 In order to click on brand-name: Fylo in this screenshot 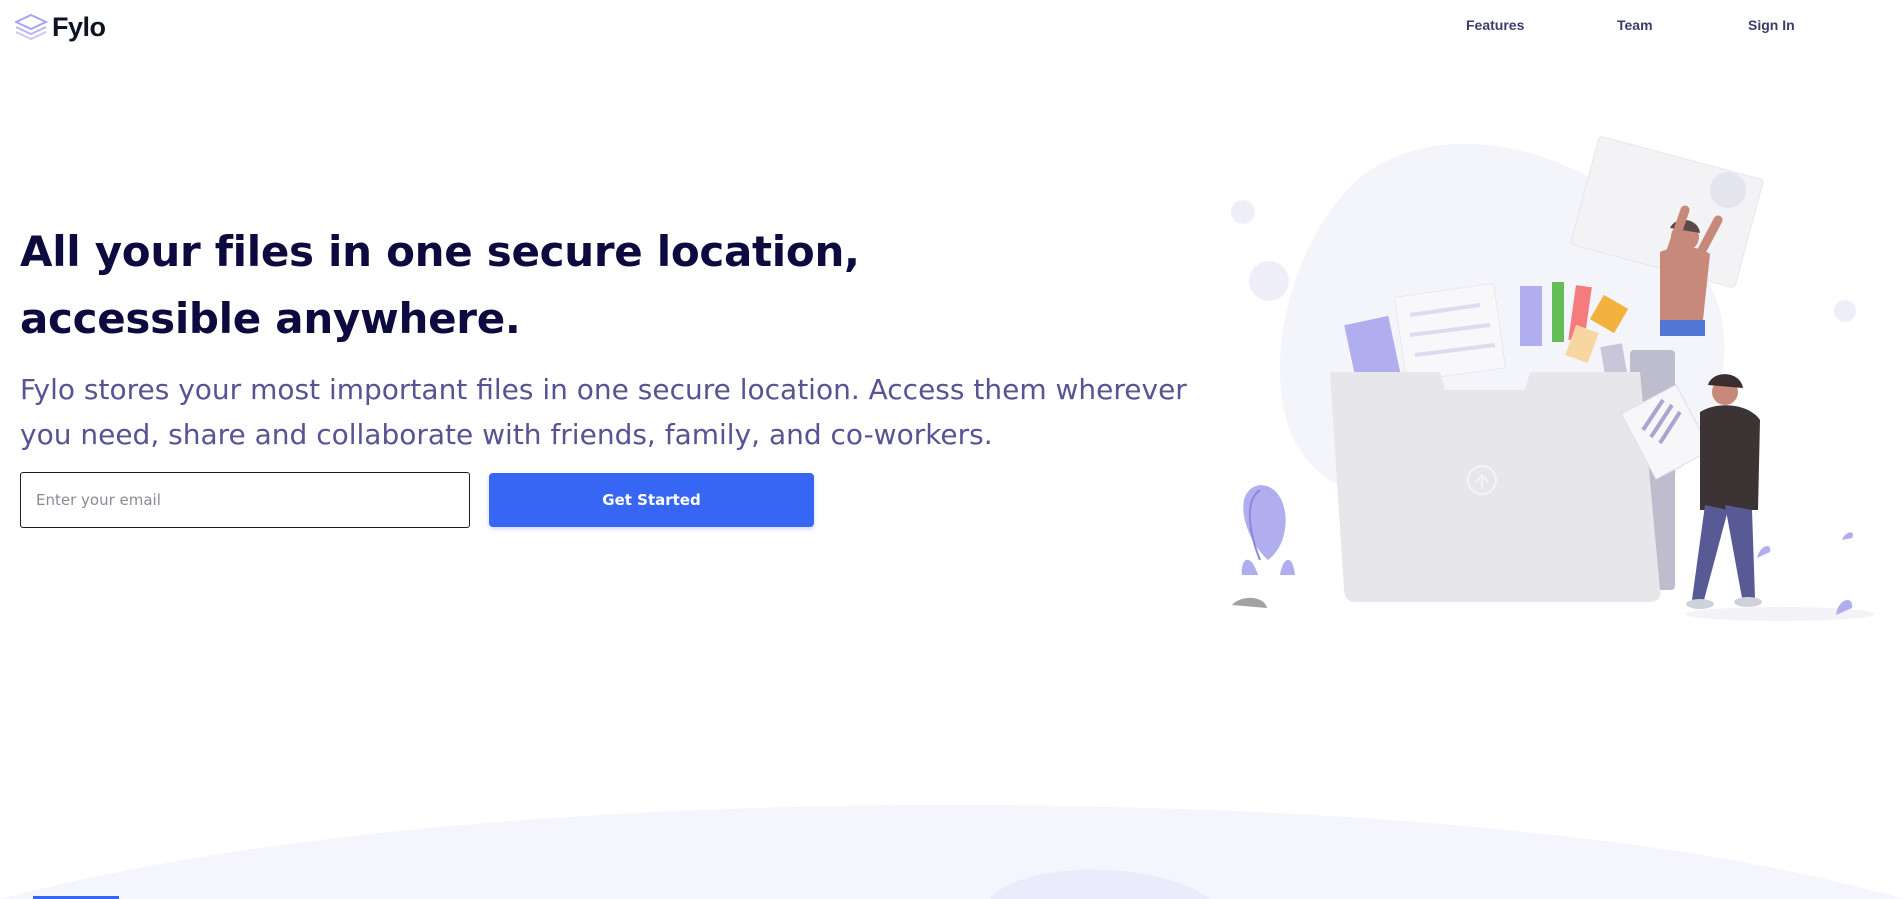, I will do `click(79, 27)`.